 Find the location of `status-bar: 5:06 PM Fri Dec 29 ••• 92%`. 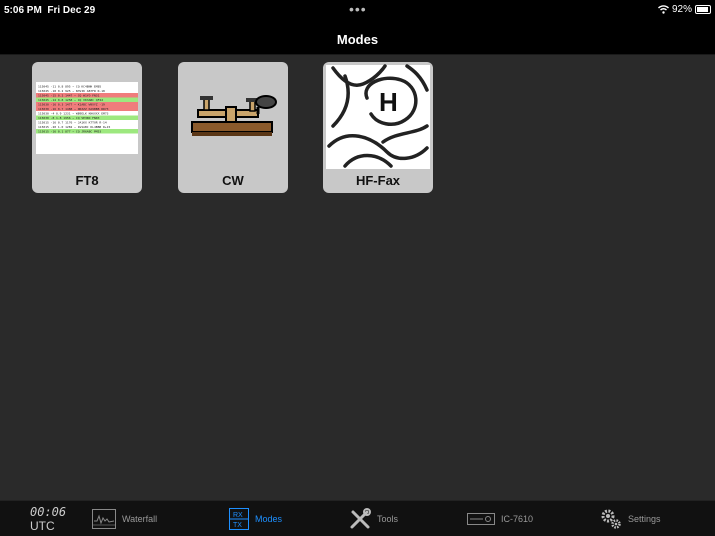

status-bar: 5:06 PM Fri Dec 29 ••• 92% is located at coordinates (357, 11).